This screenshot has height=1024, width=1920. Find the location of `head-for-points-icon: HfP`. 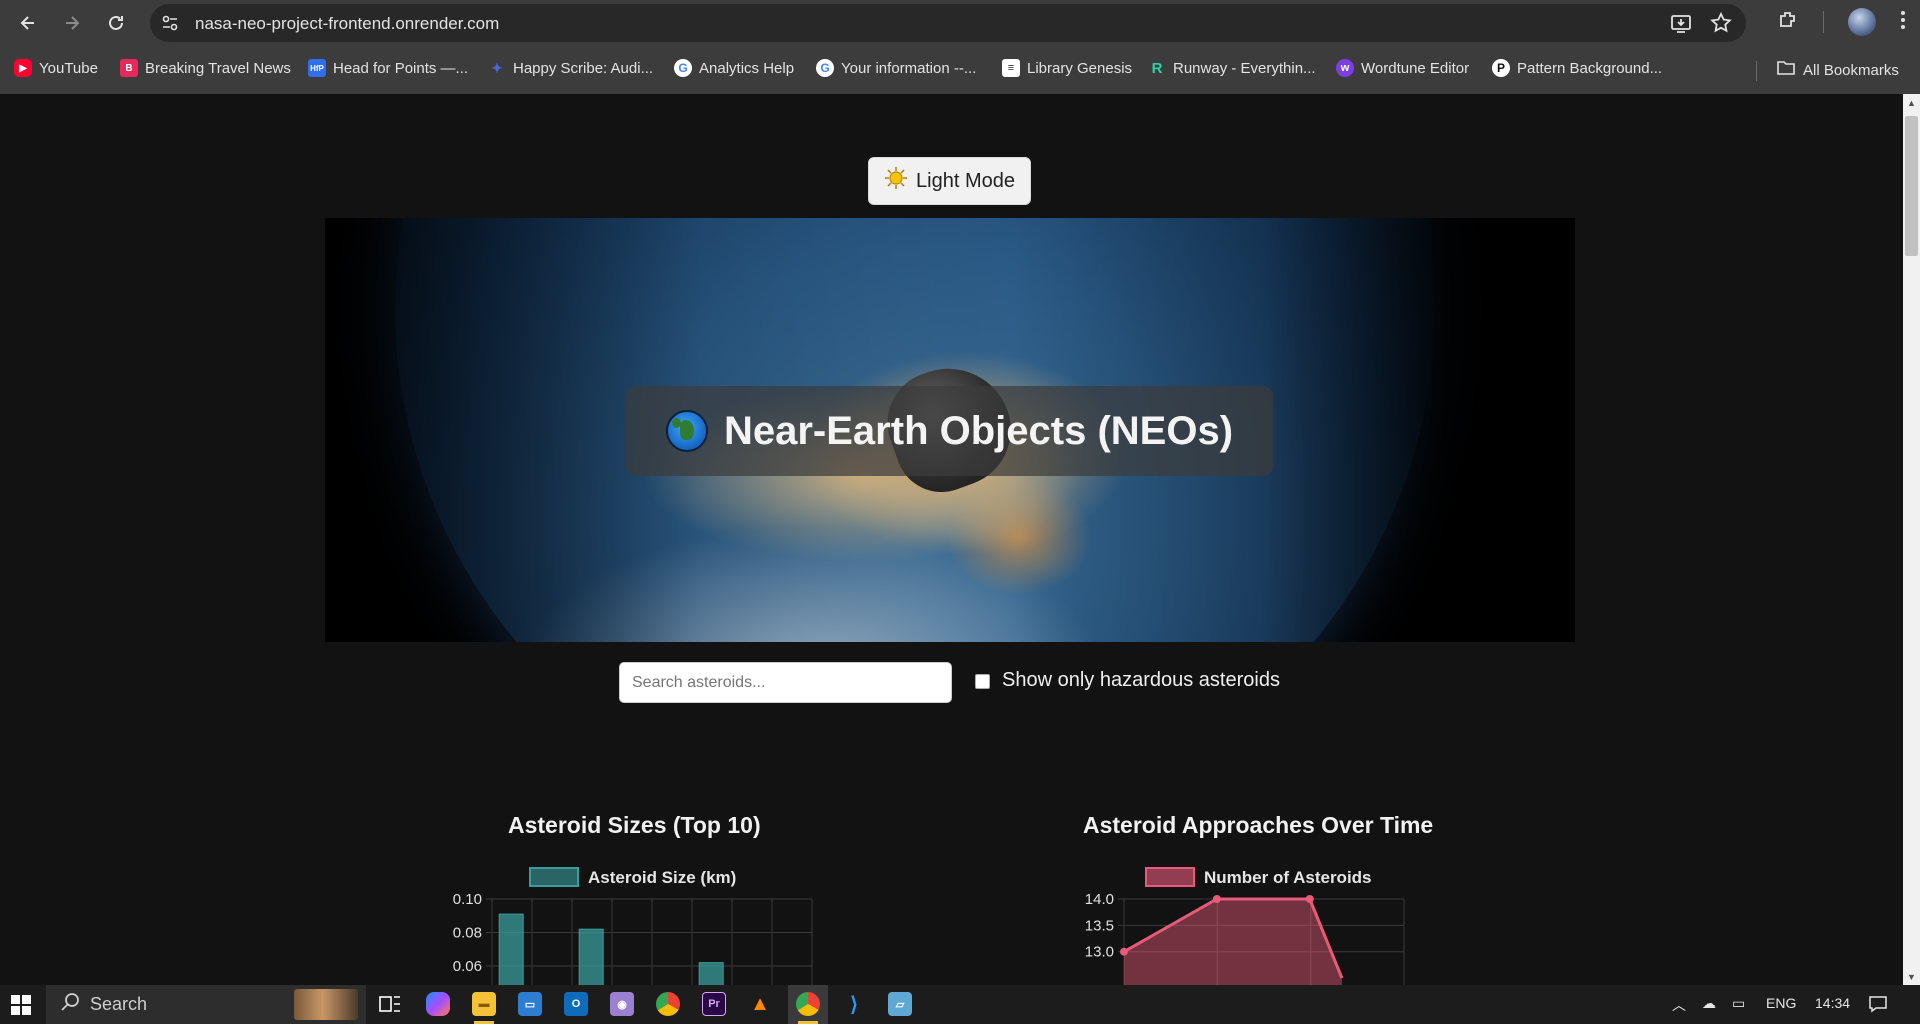

head-for-points-icon: HfP is located at coordinates (317, 68).